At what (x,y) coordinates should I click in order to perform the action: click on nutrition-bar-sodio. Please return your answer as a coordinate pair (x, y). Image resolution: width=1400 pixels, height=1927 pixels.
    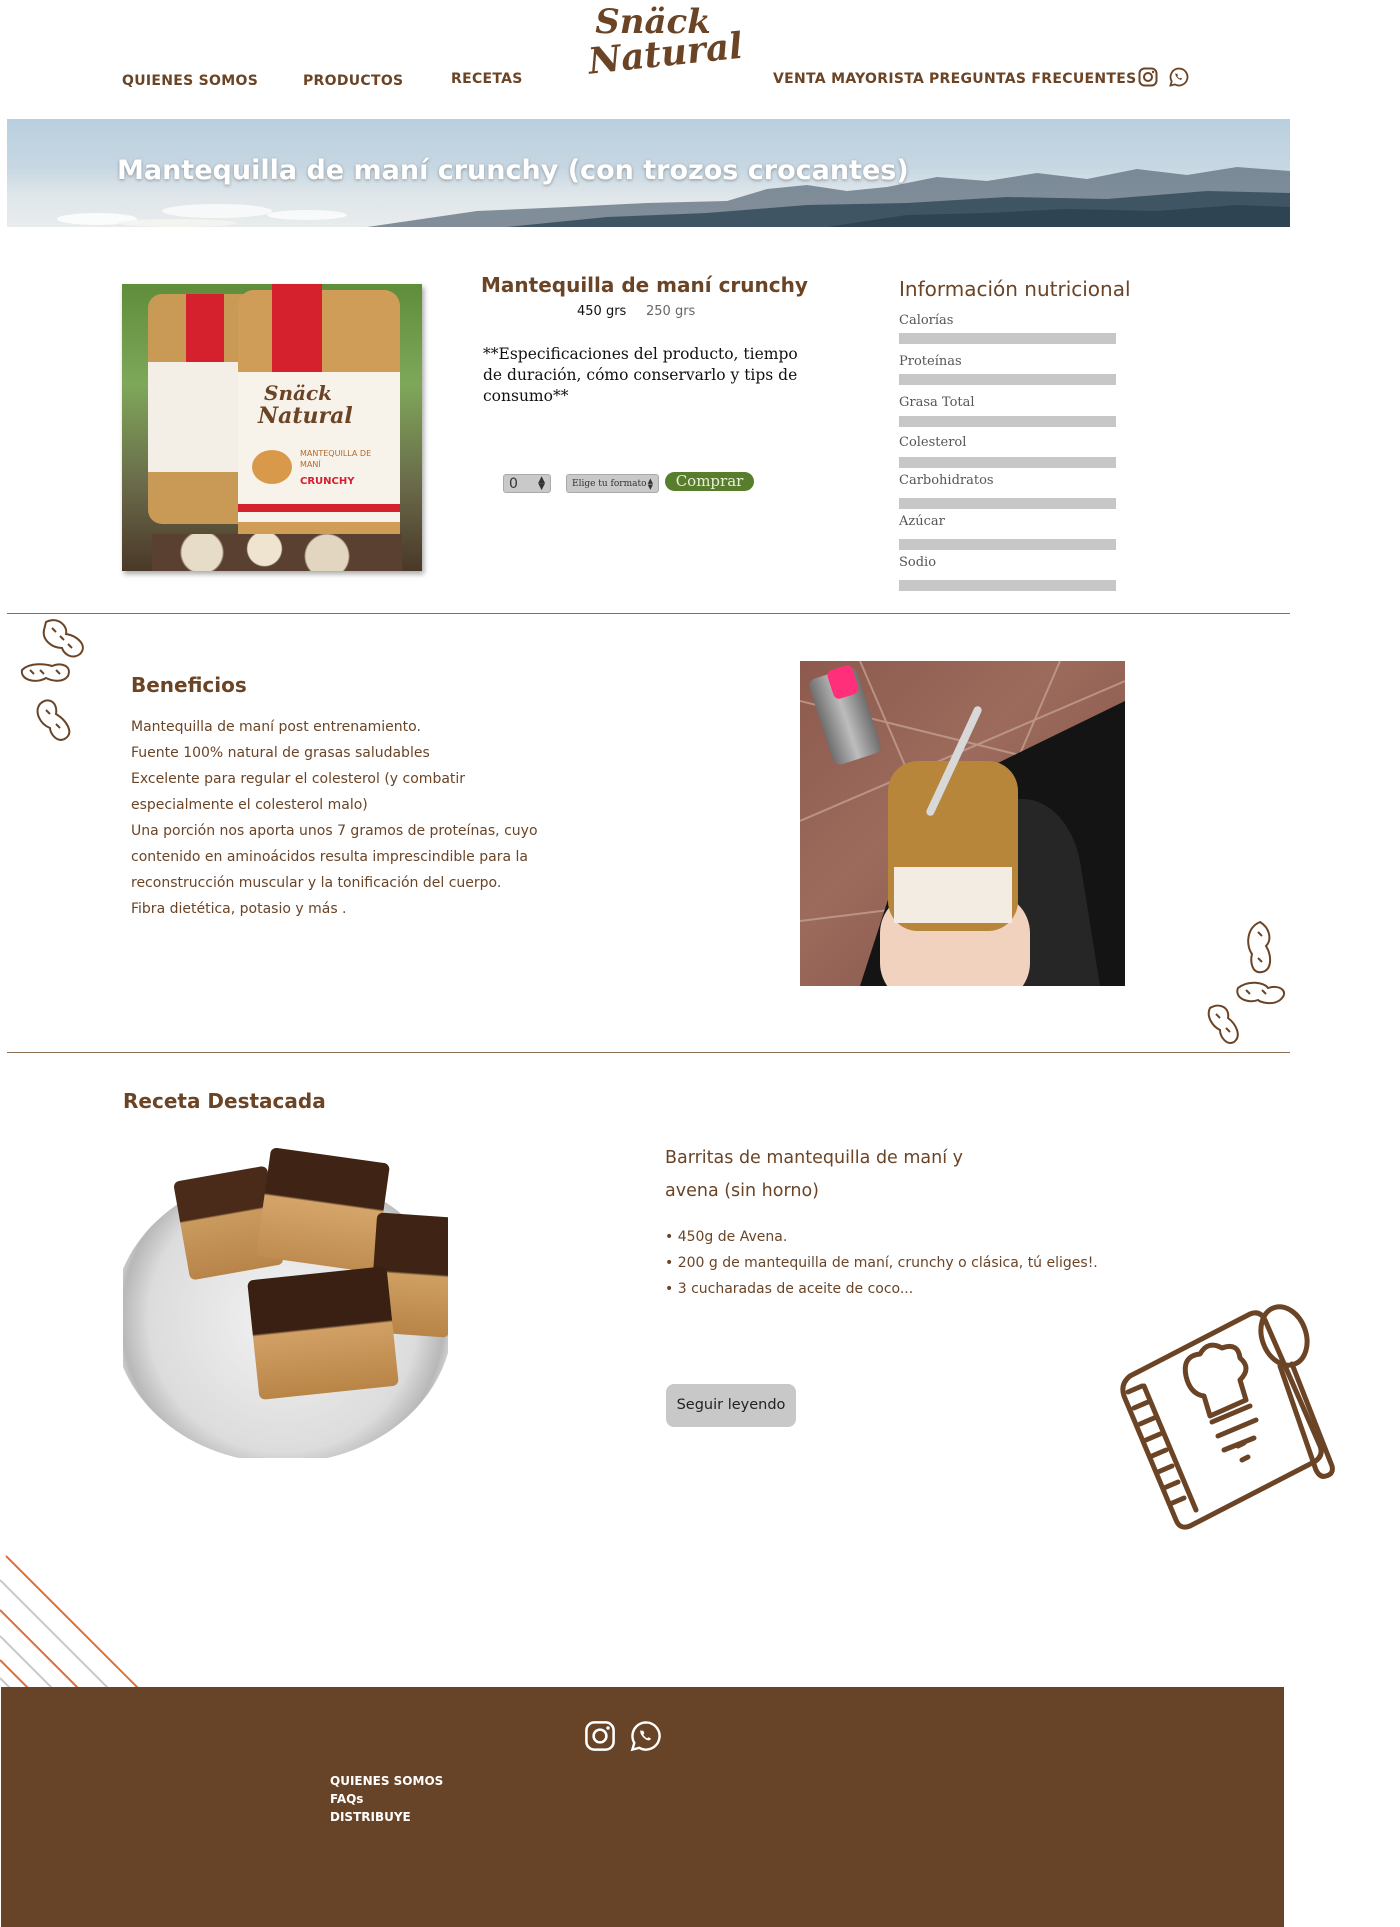
    Looking at the image, I should click on (1007, 585).